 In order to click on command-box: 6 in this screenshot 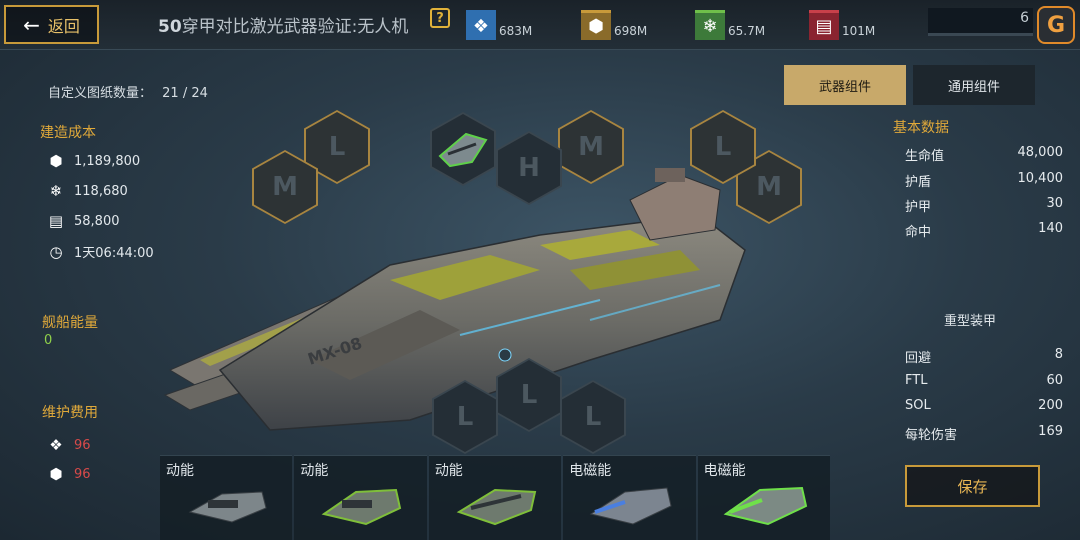, I will do `click(980, 22)`.